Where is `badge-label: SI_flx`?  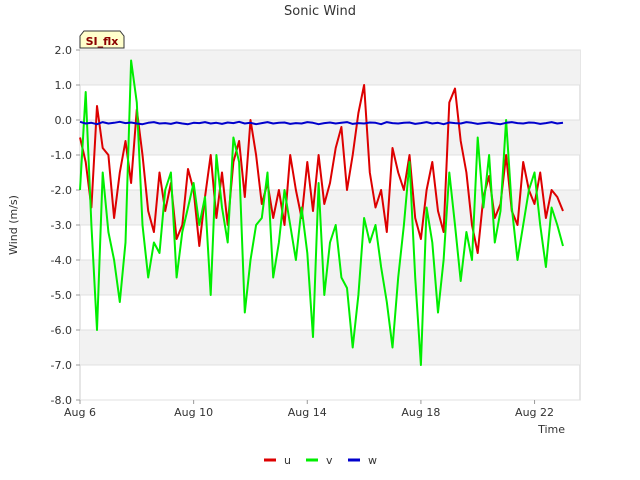 badge-label: SI_flx is located at coordinates (102, 41).